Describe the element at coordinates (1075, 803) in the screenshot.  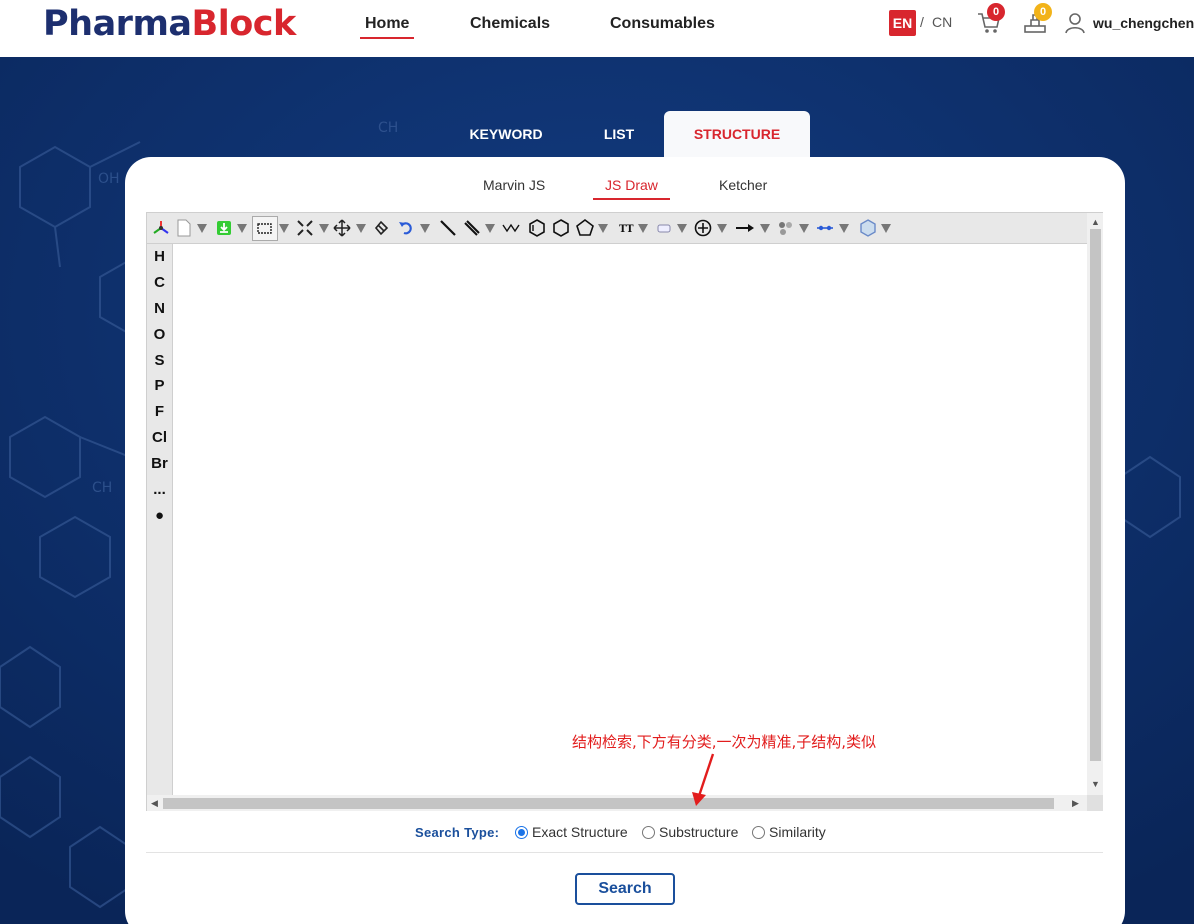
I see `scroll-right-icon: ▶` at that location.